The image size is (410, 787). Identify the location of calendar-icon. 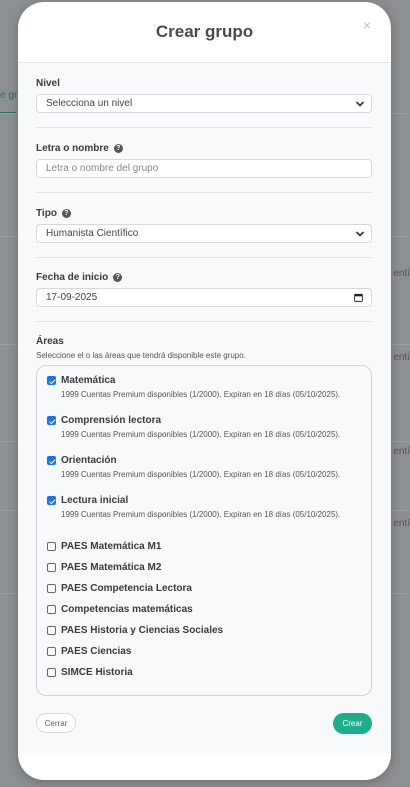
(358, 297).